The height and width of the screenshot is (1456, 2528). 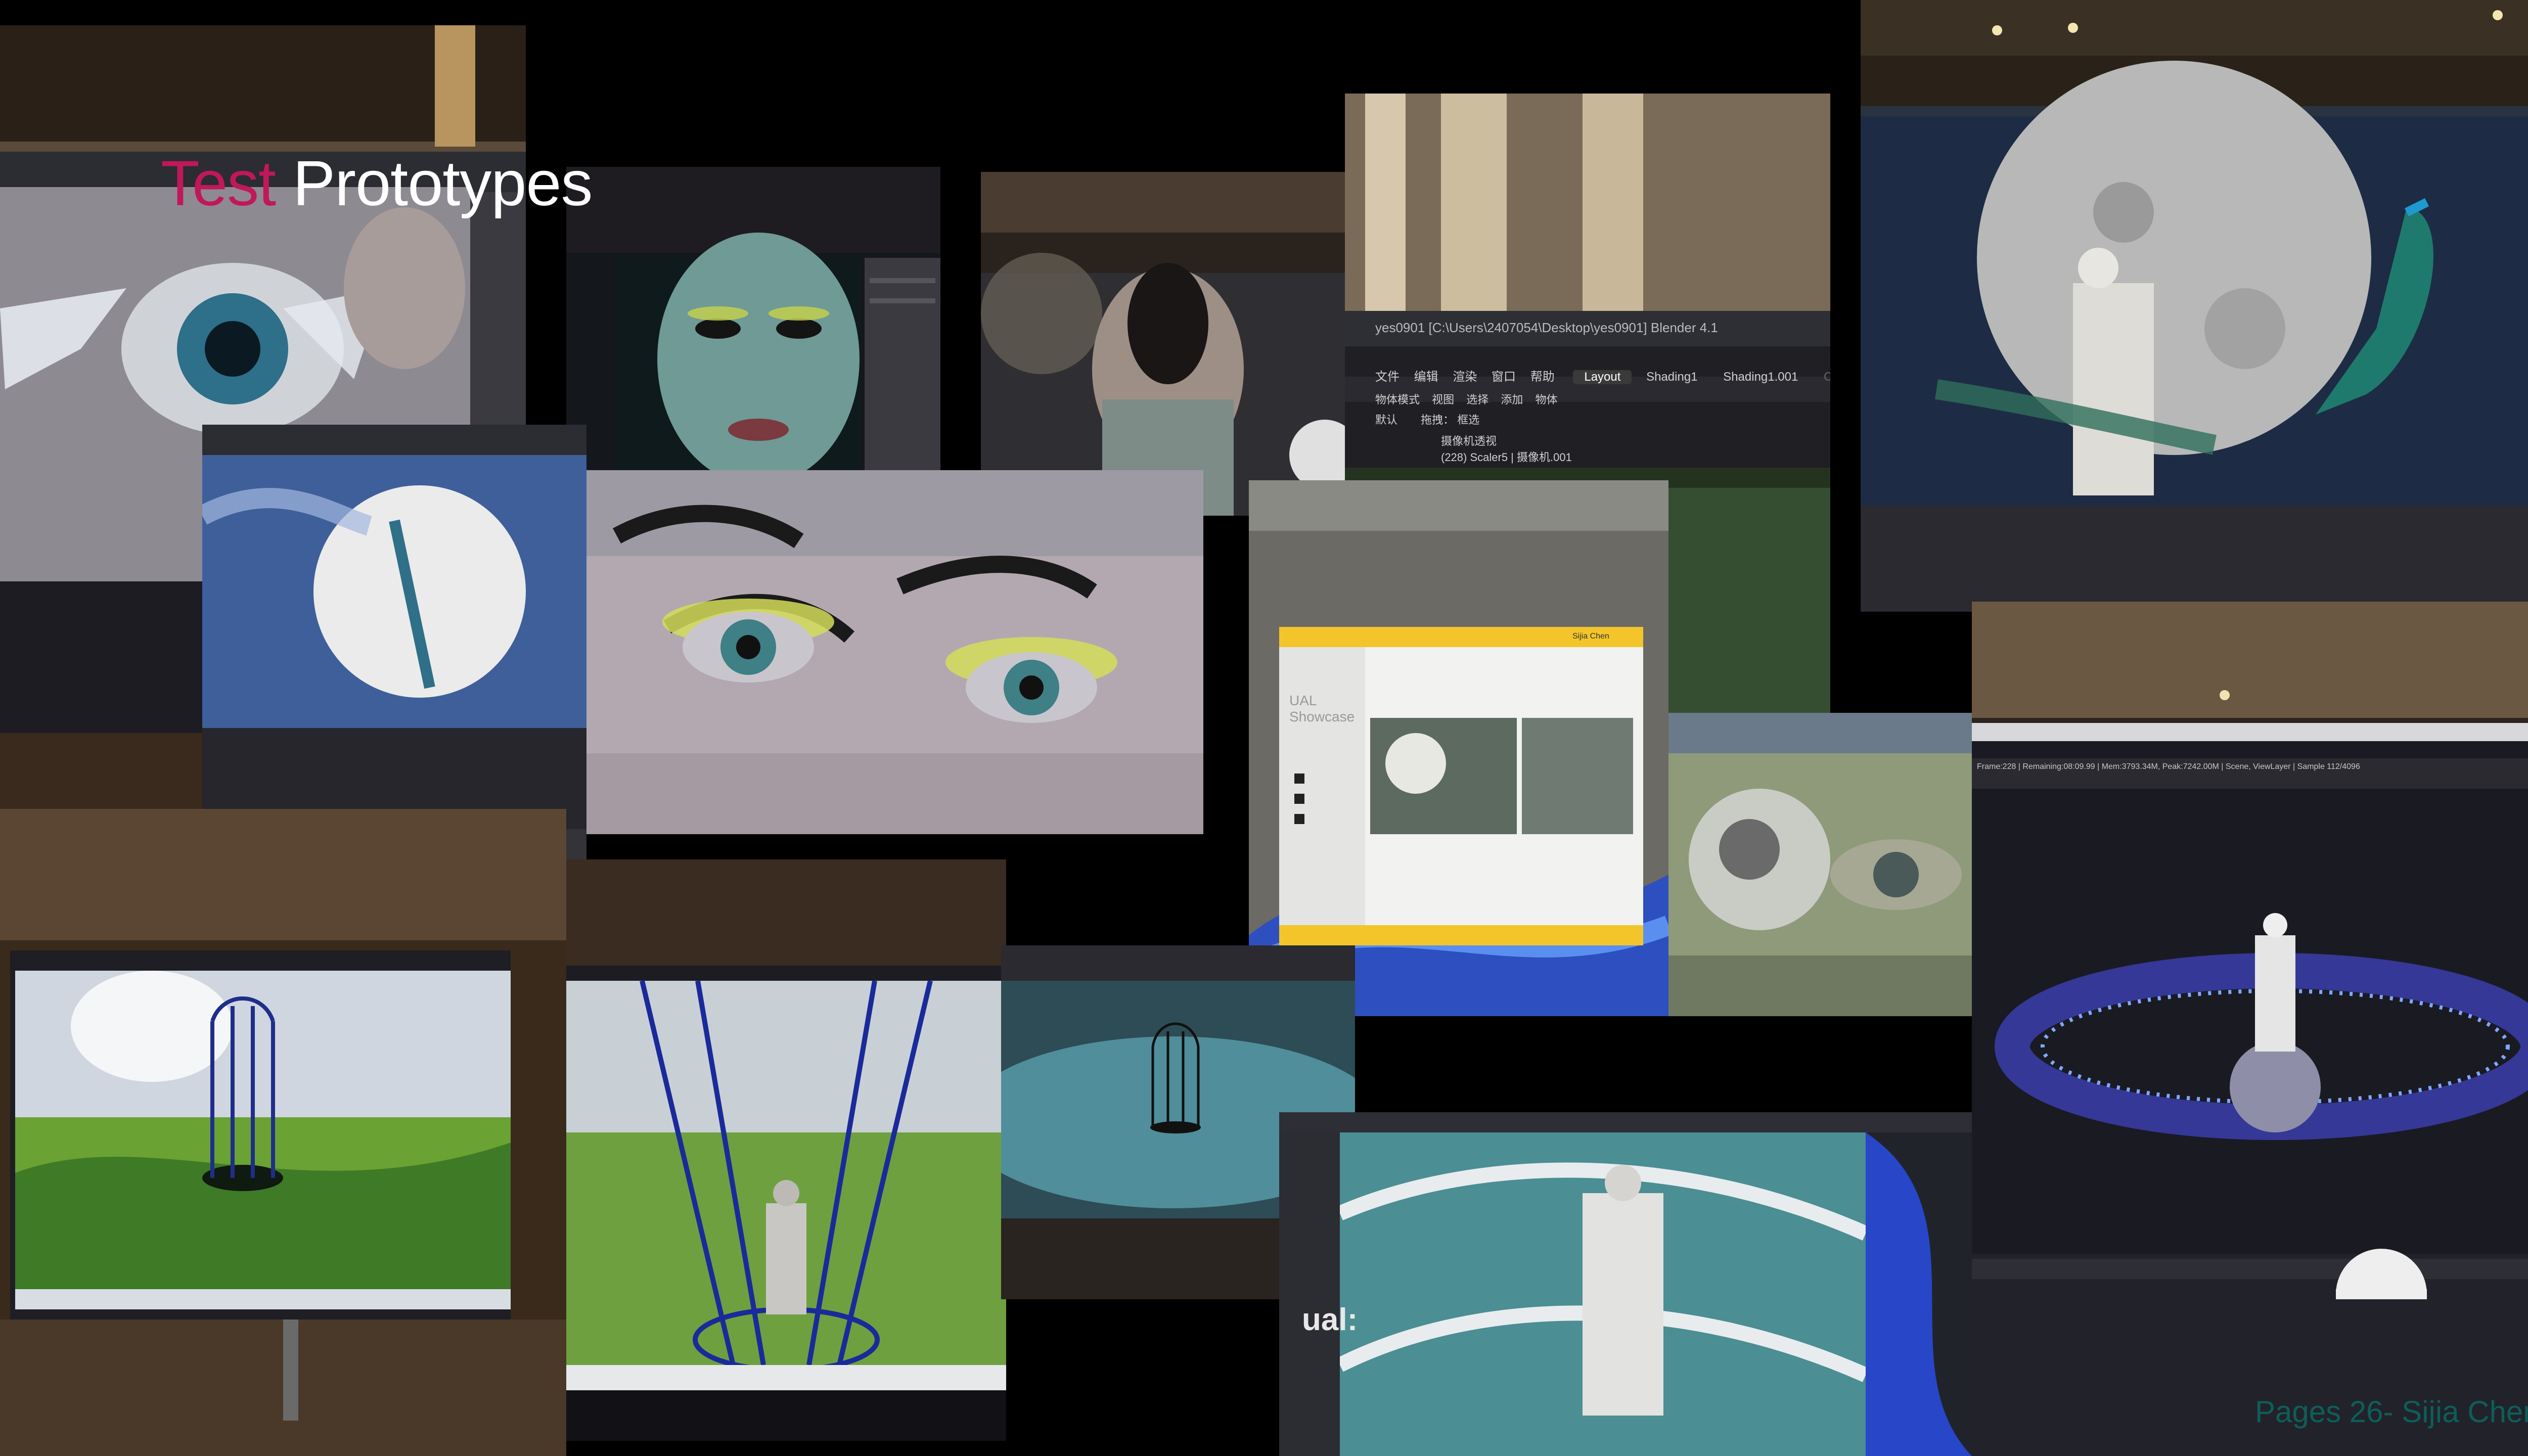 I want to click on photo-face-render-monitor, so click(x=753, y=333).